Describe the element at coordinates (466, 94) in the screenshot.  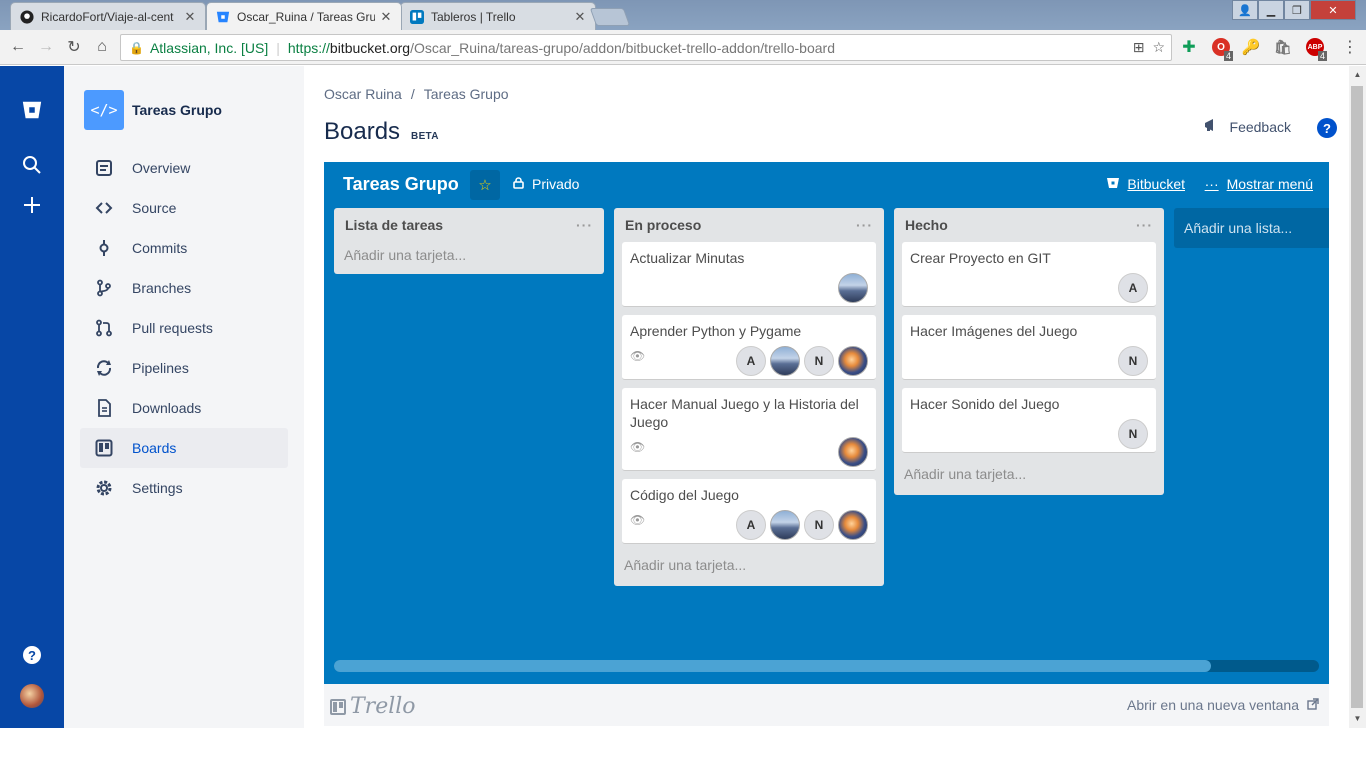
I see `breadcrumb-repo: Tareas Grupo` at that location.